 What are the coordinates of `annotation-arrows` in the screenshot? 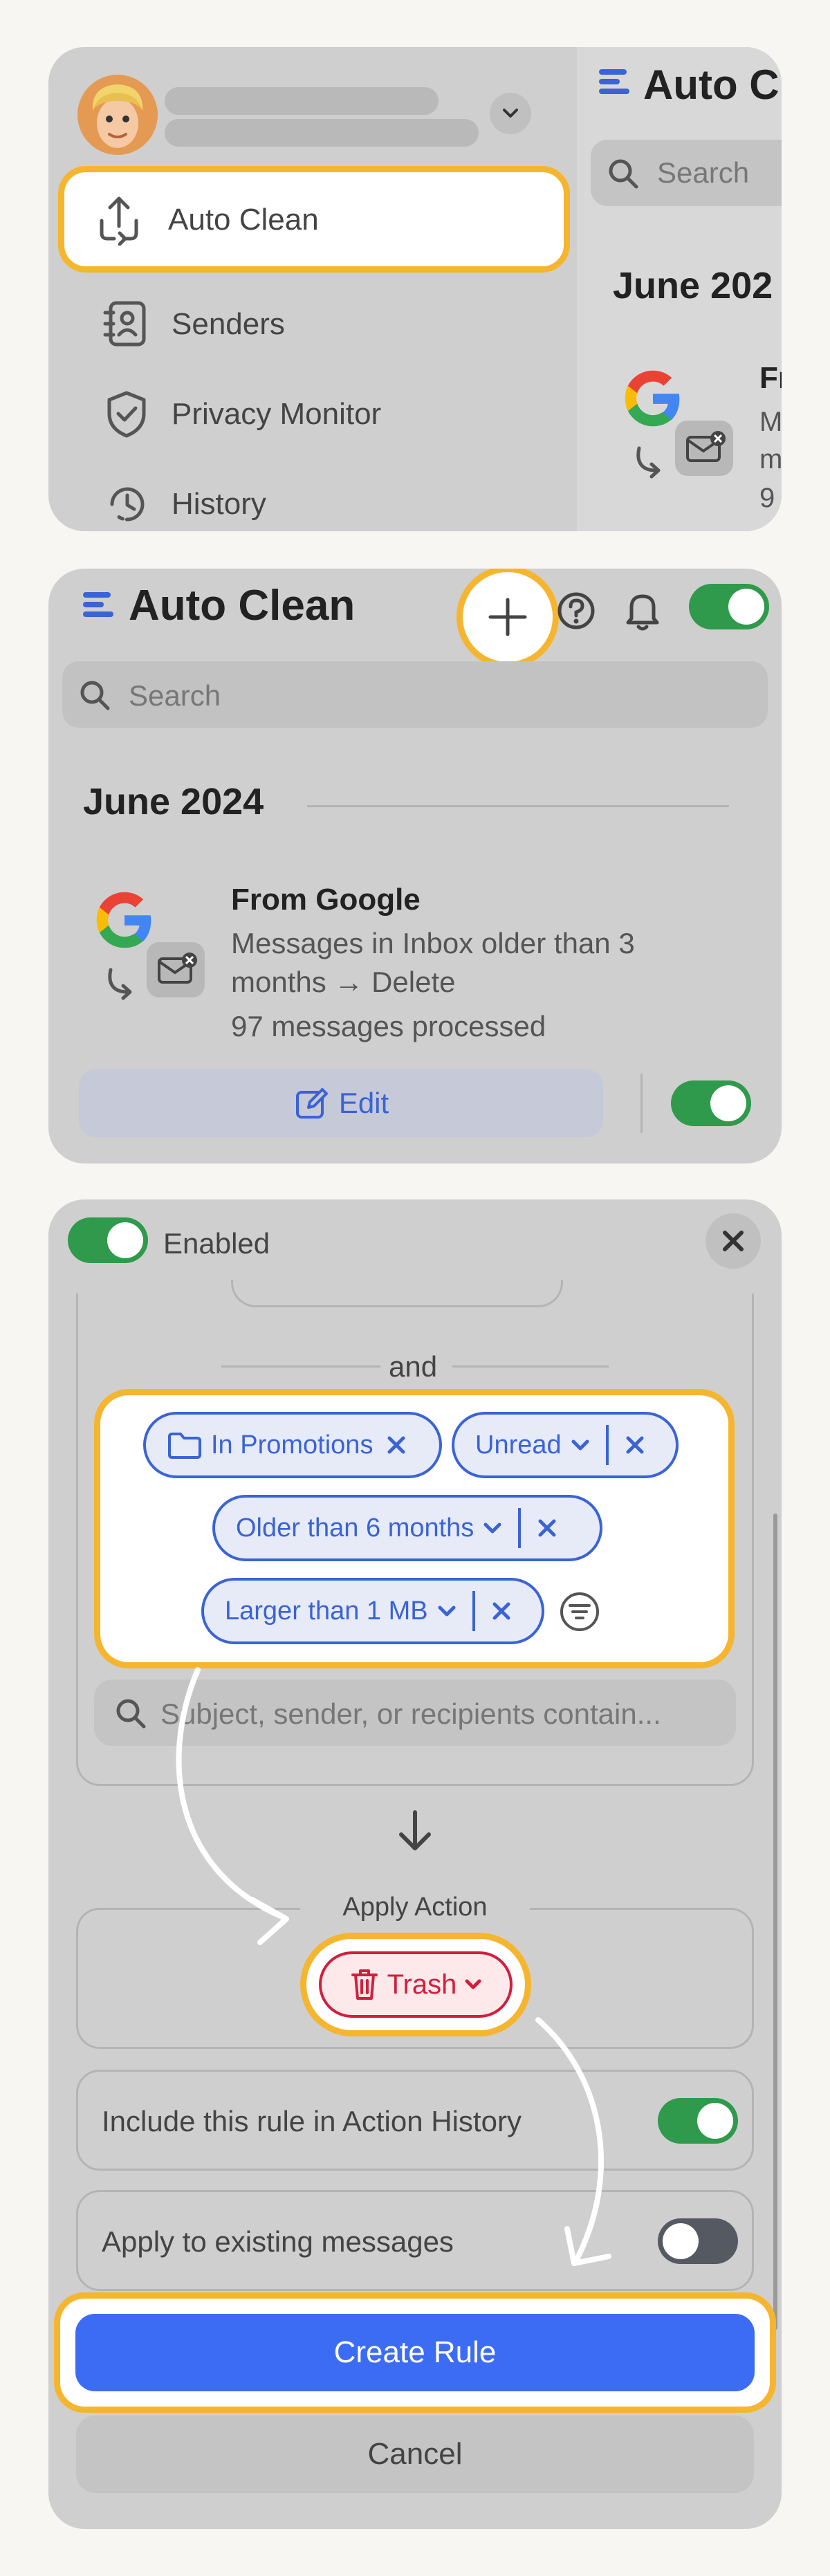 It's located at (393, 1966).